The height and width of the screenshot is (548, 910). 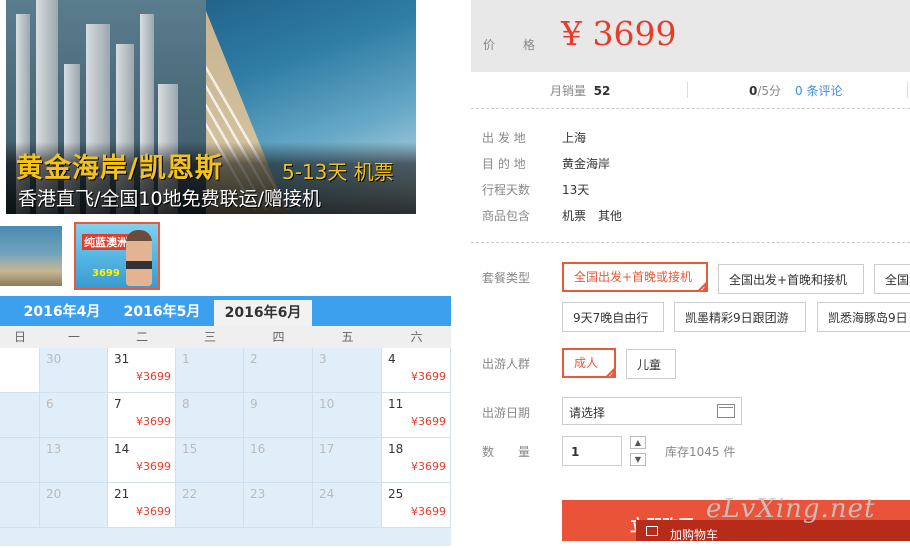 What do you see at coordinates (210, 505) in the screenshot?
I see `calendar-day: 22` at bounding box center [210, 505].